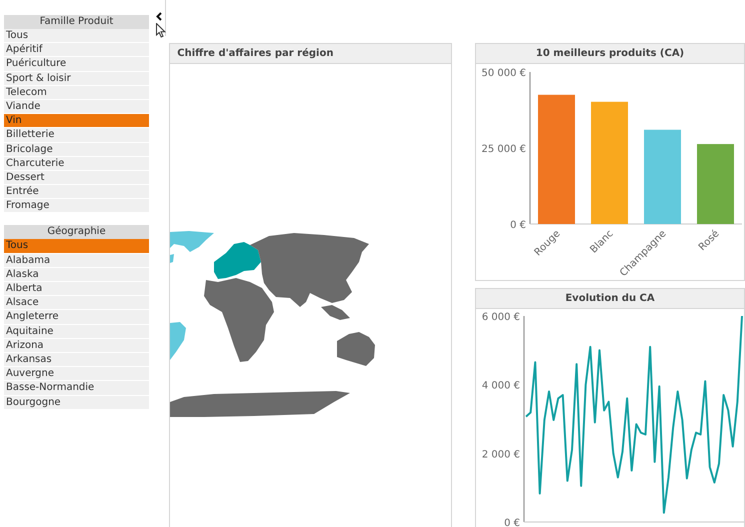 Image resolution: width=745 pixels, height=527 pixels. What do you see at coordinates (503, 149) in the screenshot?
I see `axis-tick-label: 25 000 €` at bounding box center [503, 149].